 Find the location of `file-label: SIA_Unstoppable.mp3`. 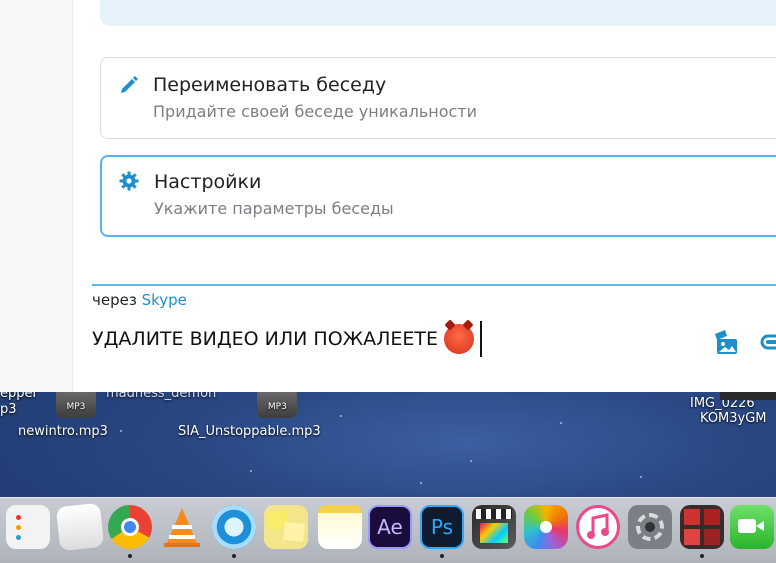

file-label: SIA_Unstoppable.mp3 is located at coordinates (249, 431).